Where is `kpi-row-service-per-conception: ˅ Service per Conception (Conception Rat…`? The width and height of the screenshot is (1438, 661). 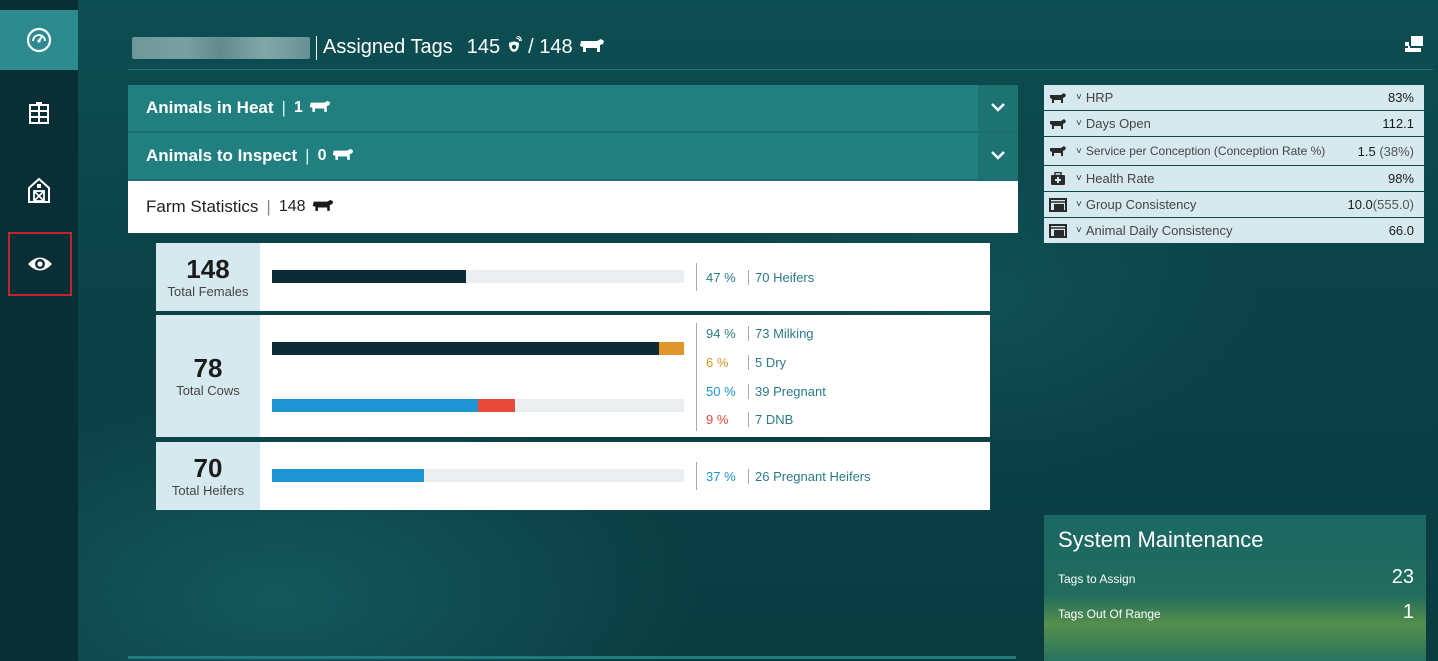
kpi-row-service-per-conception: ˅ Service per Conception (Conception Rat… is located at coordinates (1234, 151).